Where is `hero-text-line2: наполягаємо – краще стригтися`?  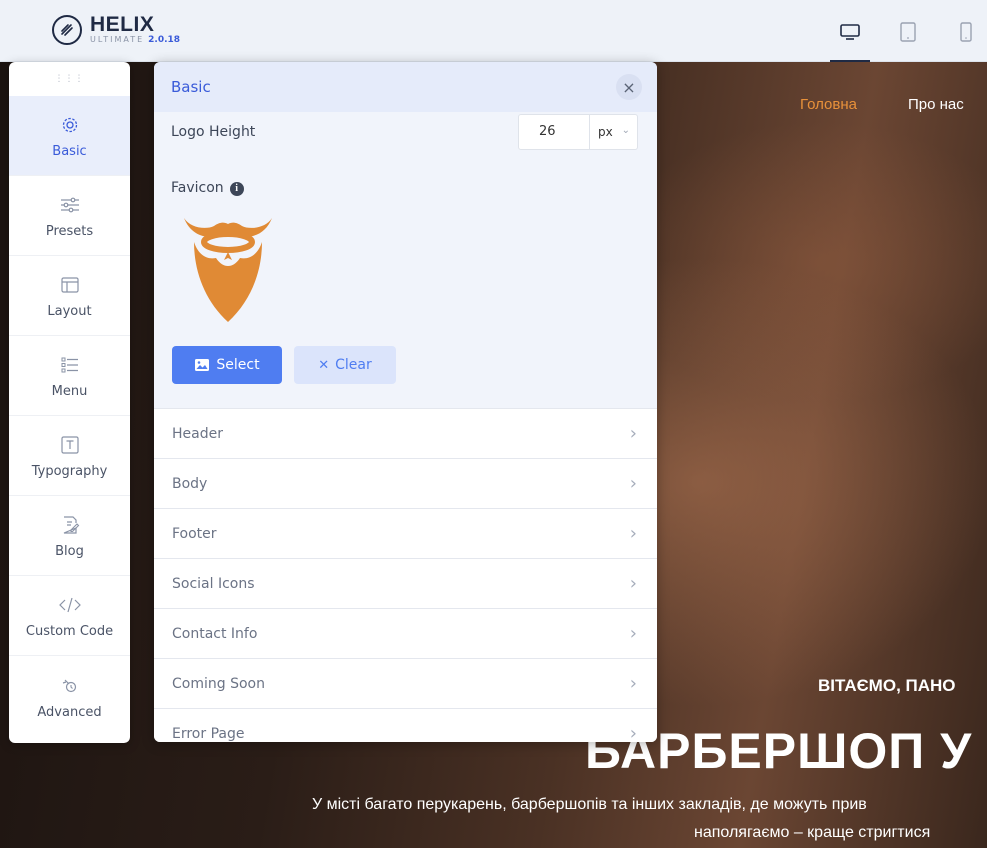 hero-text-line2: наполягаємо – краще стригтися is located at coordinates (812, 832).